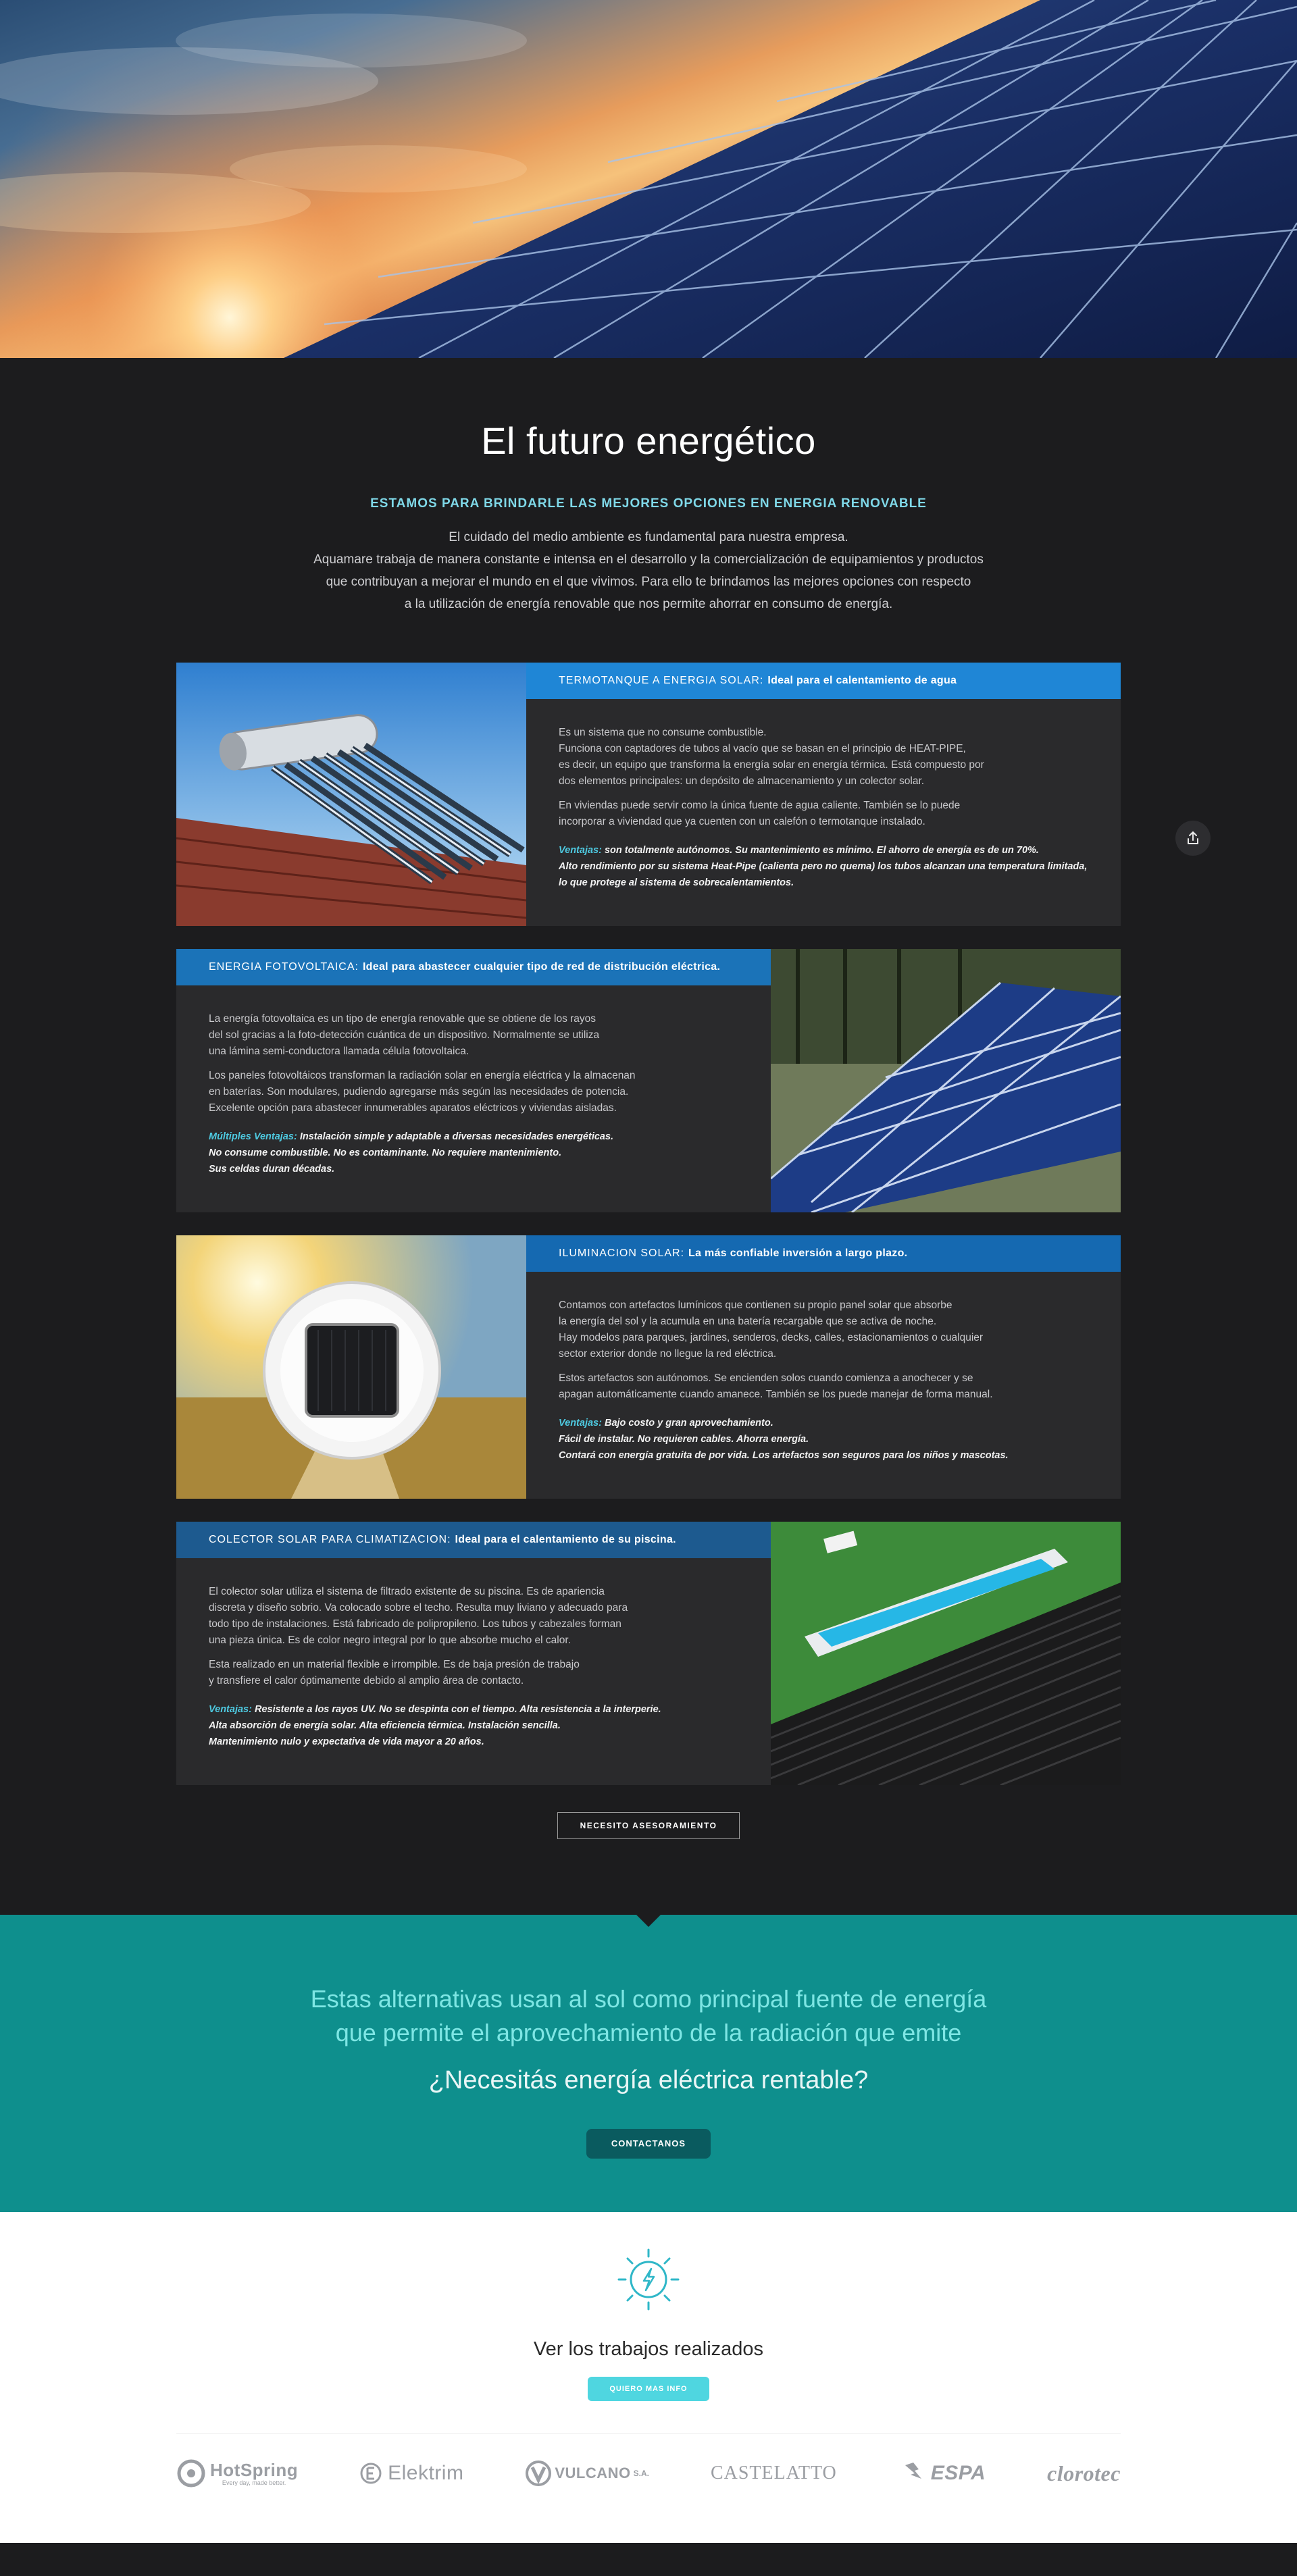  Describe the element at coordinates (648, 2389) in the screenshot. I see `more-info-button: QUIERO MAS INFO` at that location.